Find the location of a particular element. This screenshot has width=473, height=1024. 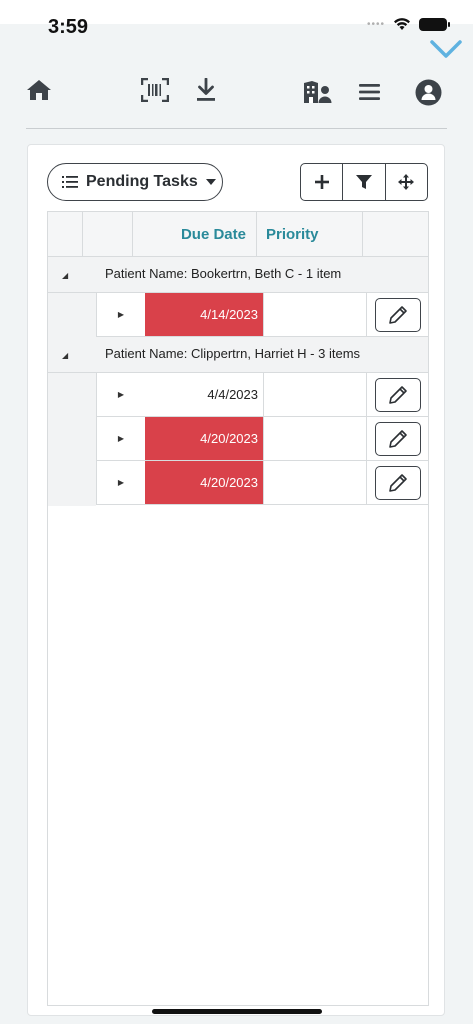

move-arrows-icon is located at coordinates (406, 182).